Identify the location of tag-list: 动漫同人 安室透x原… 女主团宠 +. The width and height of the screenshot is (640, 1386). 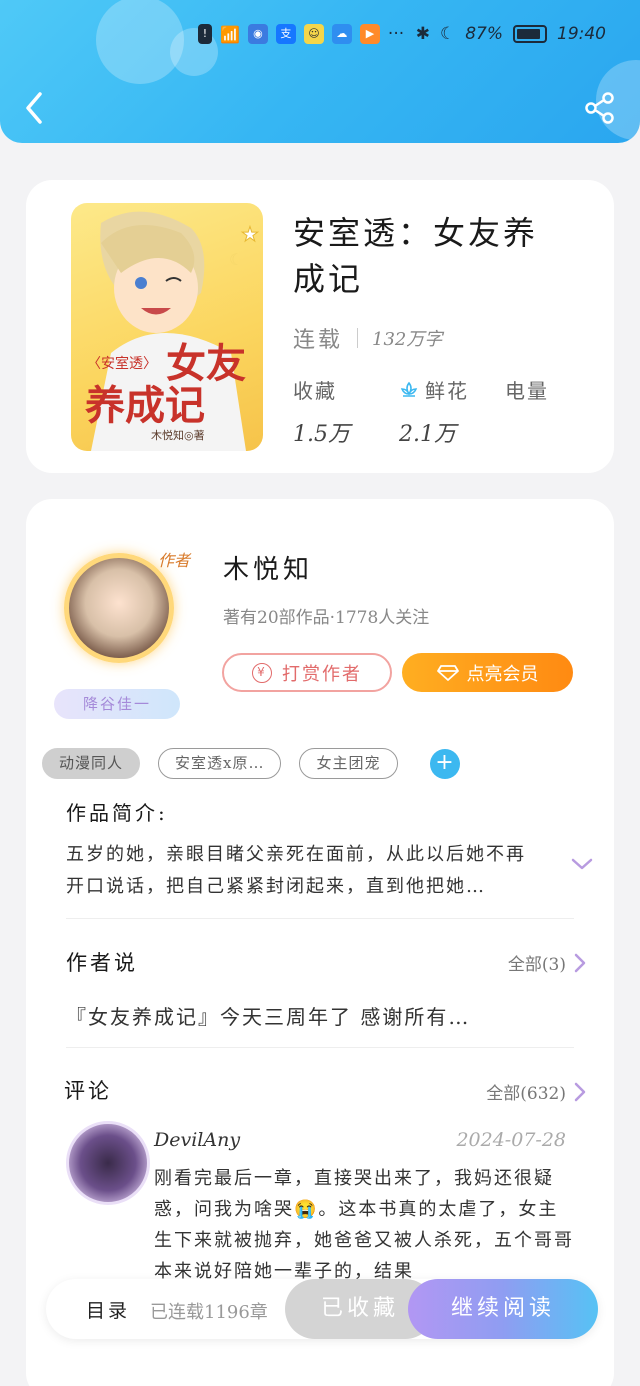
(251, 763).